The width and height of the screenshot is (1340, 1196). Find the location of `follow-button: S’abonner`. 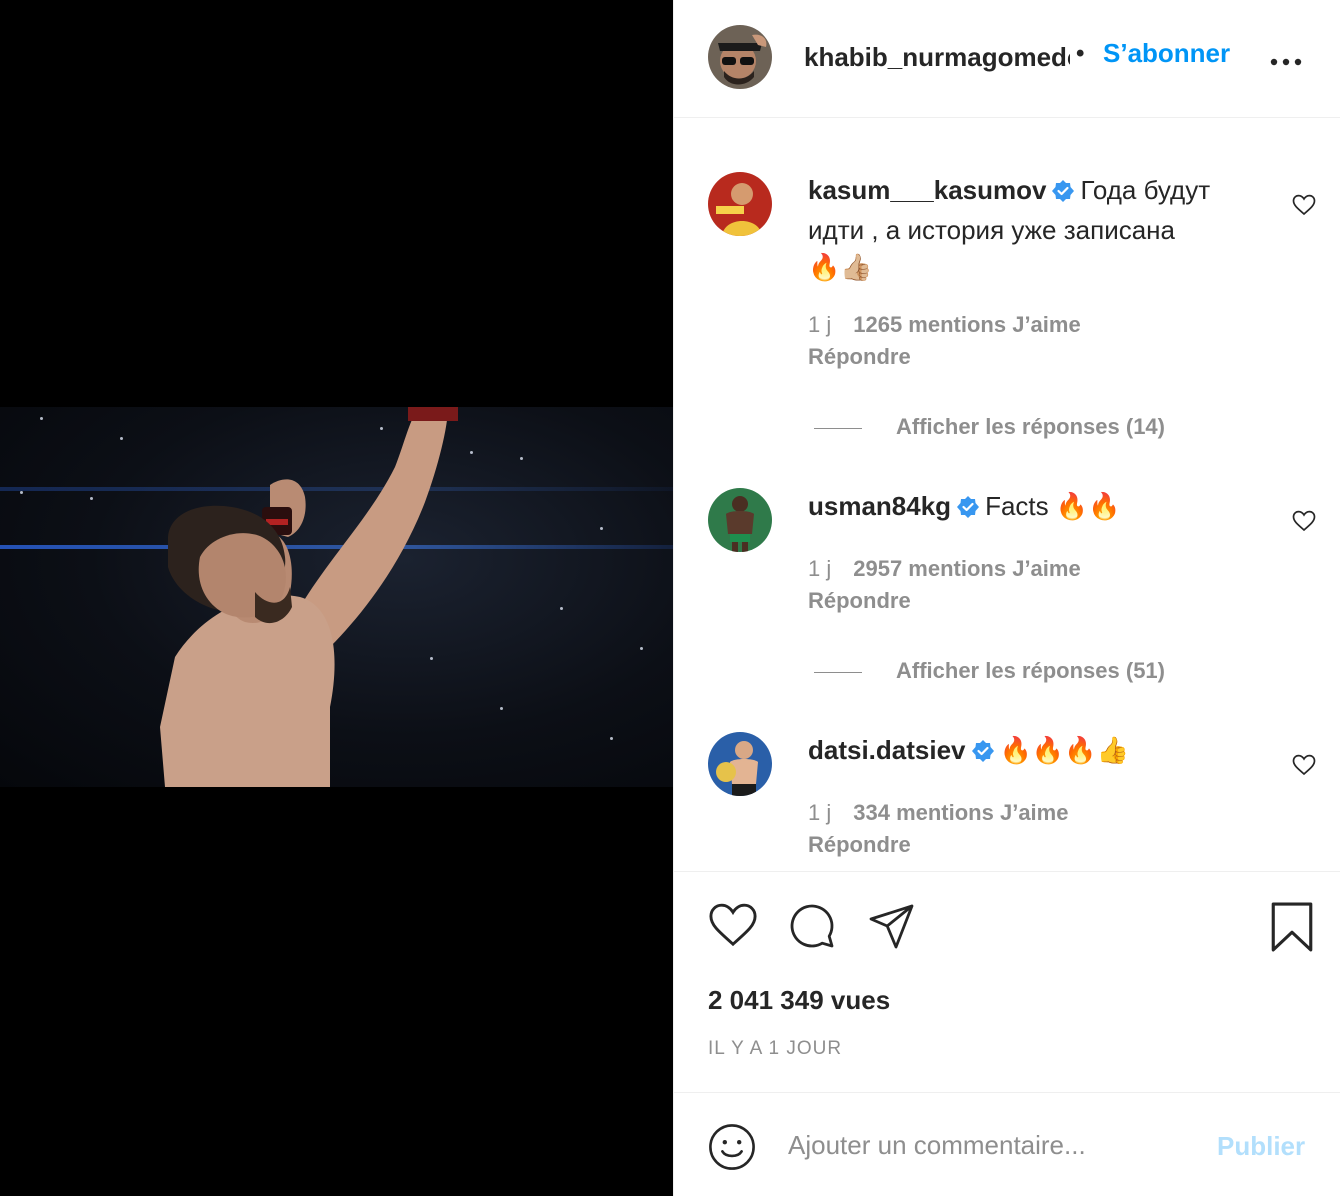

follow-button: S’abonner is located at coordinates (1166, 53).